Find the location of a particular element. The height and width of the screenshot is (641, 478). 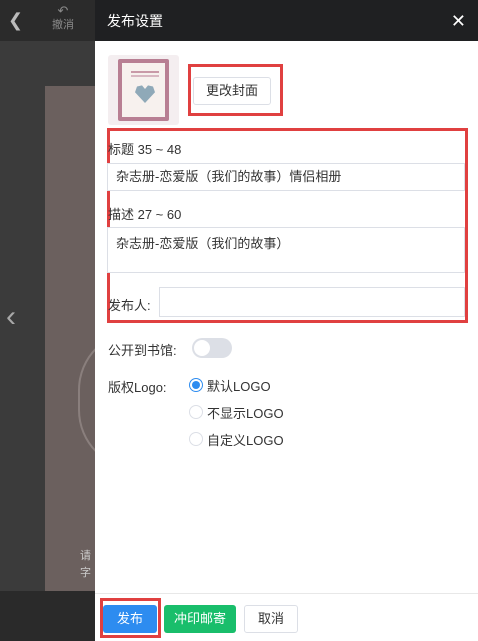

title-label: 标题 35 ~ 48 is located at coordinates (145, 149).